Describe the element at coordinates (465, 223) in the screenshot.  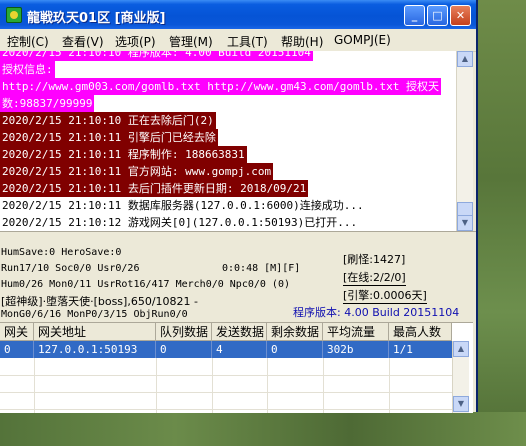
I see `scroll-down-arrow-icon: ▼` at that location.